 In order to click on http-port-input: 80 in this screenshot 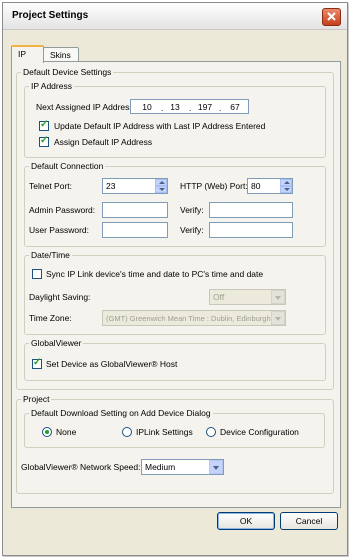, I will do `click(270, 186)`.